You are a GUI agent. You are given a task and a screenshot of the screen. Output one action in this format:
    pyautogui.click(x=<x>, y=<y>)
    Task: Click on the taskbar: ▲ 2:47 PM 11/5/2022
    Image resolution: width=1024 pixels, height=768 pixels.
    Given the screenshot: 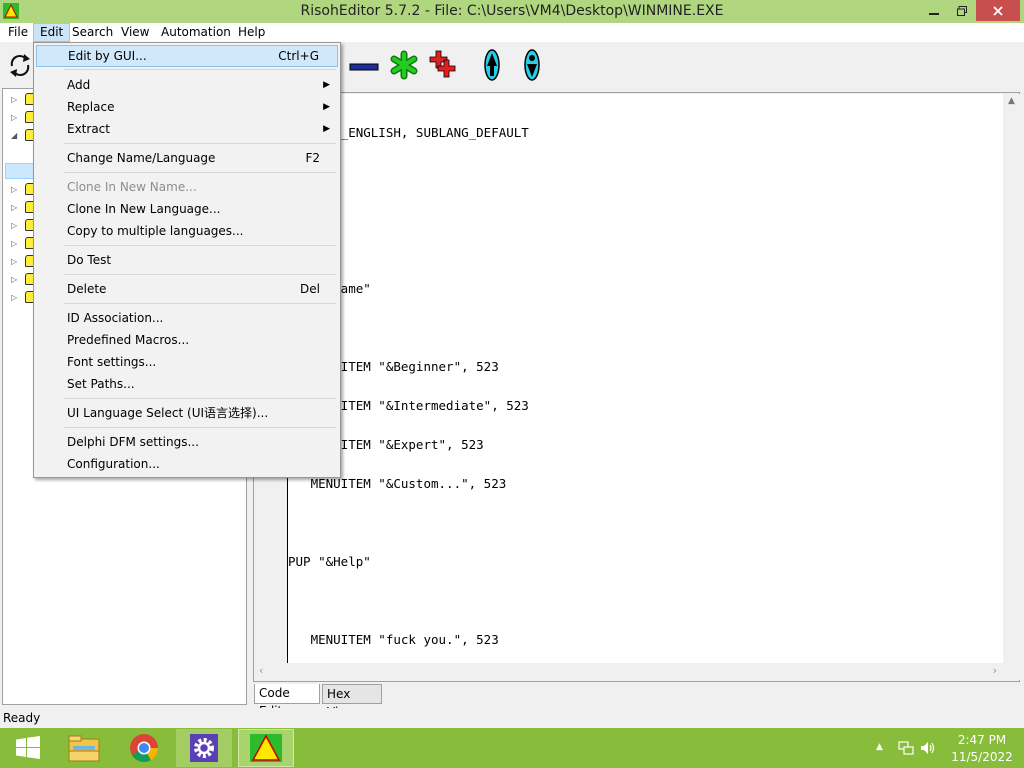 What is the action you would take?
    pyautogui.click(x=512, y=748)
    